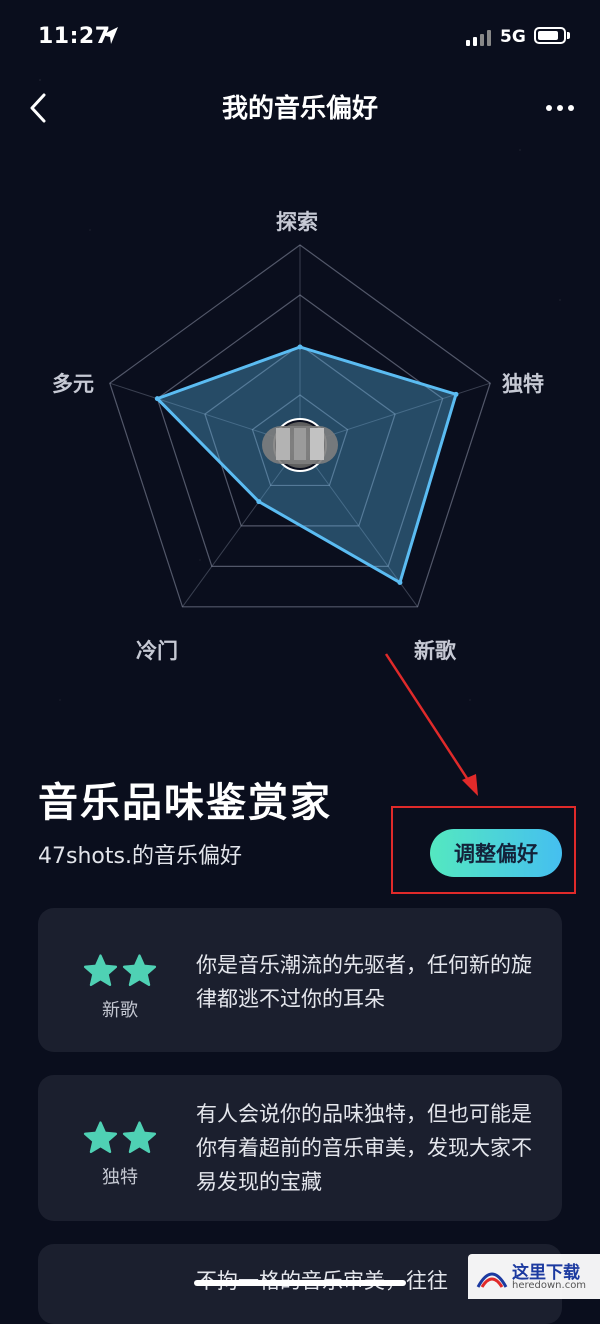 This screenshot has height=1324, width=600. I want to click on preference-card-new-songs: 新歌 你是音乐潮流的先驱者，任何新的旋律都逃不过你的耳朵, so click(300, 980).